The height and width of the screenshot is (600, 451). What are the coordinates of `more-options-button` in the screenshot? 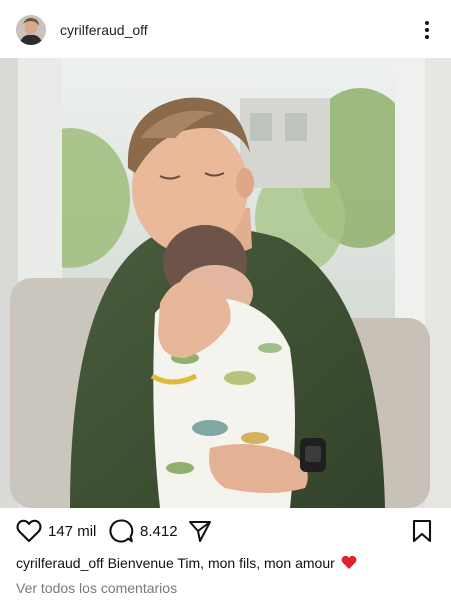 It's located at (427, 30).